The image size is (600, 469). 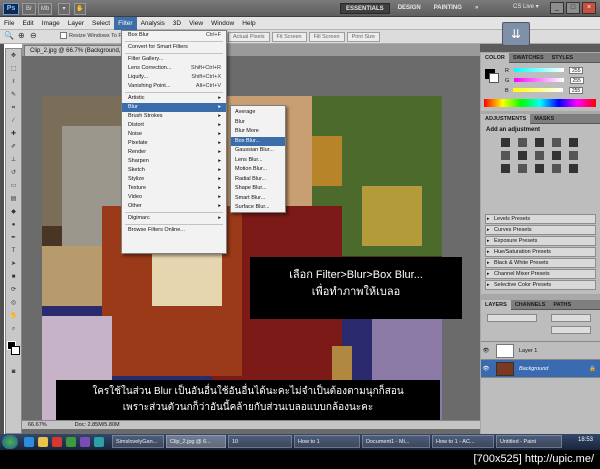 I want to click on panel-collapse-strip, so click(x=540, y=48).